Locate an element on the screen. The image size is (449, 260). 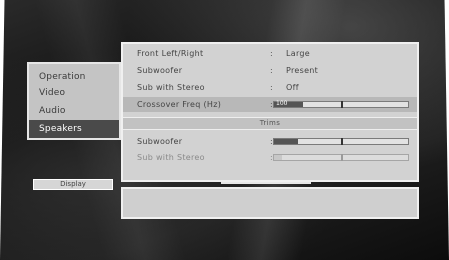
setting-row-crossover-freq: Crossover Freq (Hz) : 100 is located at coordinates (270, 104).